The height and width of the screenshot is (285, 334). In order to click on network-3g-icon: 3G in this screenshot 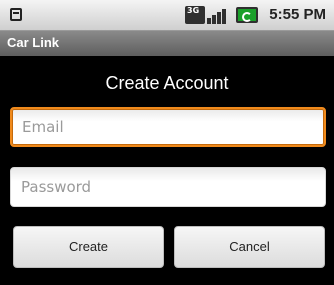, I will do `click(195, 15)`.